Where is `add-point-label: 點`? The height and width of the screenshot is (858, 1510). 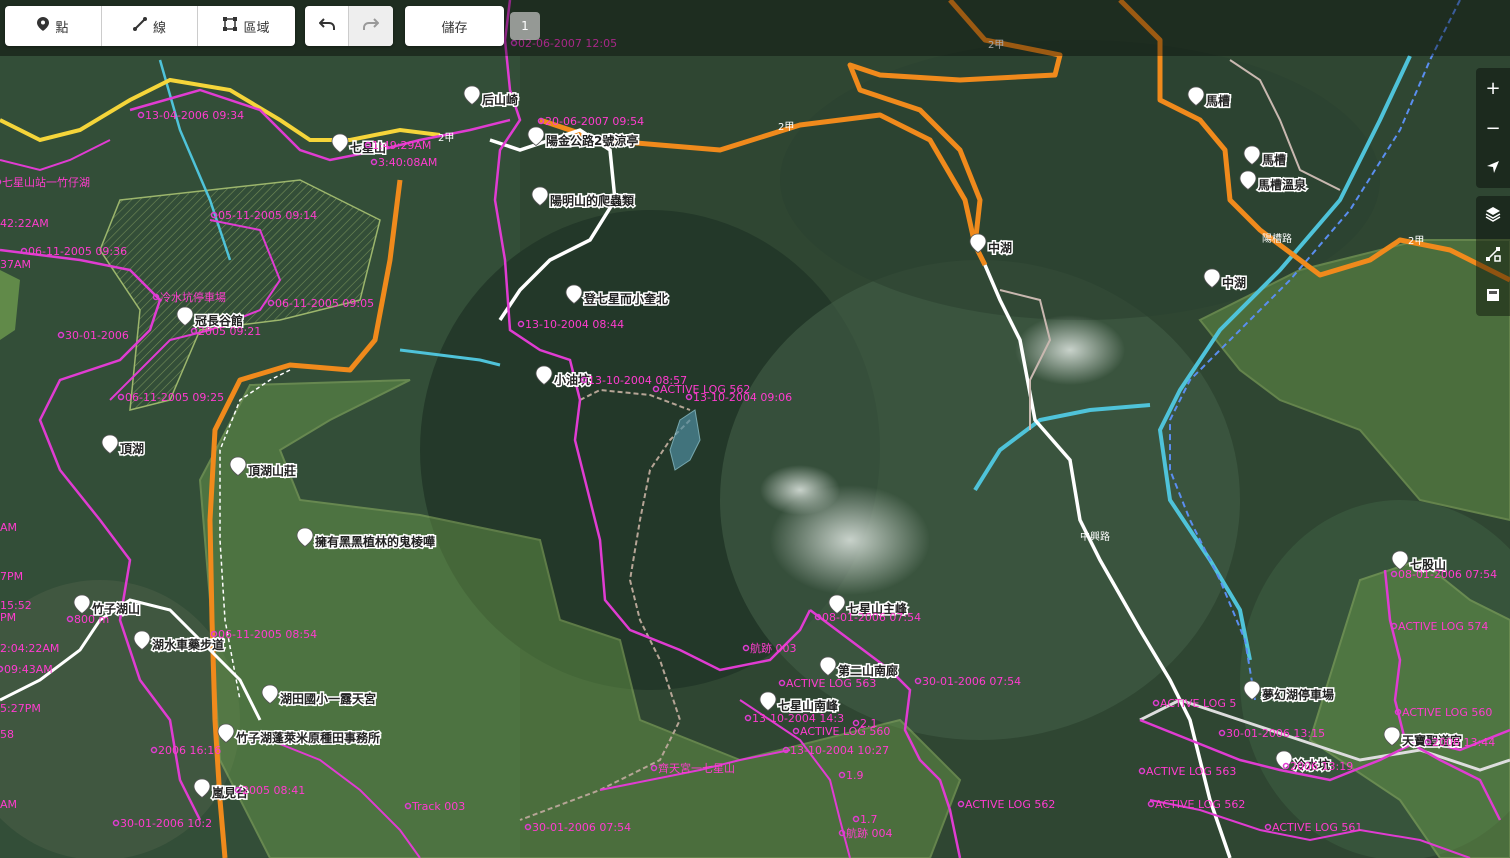 add-point-label: 點 is located at coordinates (62, 28).